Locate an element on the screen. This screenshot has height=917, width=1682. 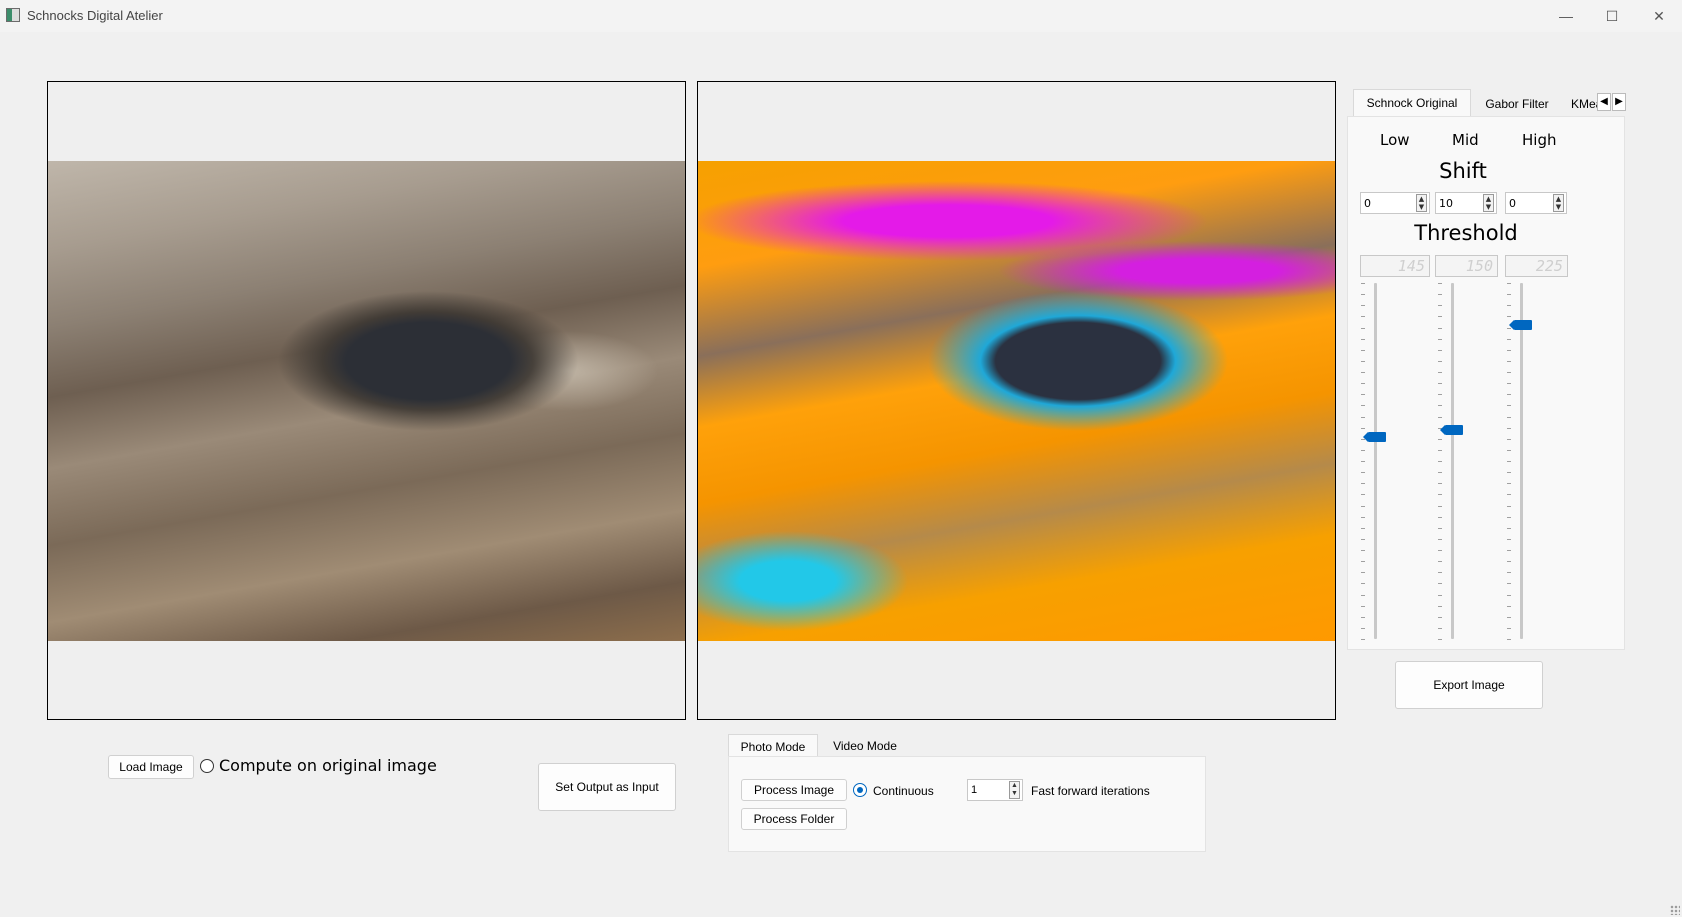
export-image-button: Export Image is located at coordinates (1469, 685).